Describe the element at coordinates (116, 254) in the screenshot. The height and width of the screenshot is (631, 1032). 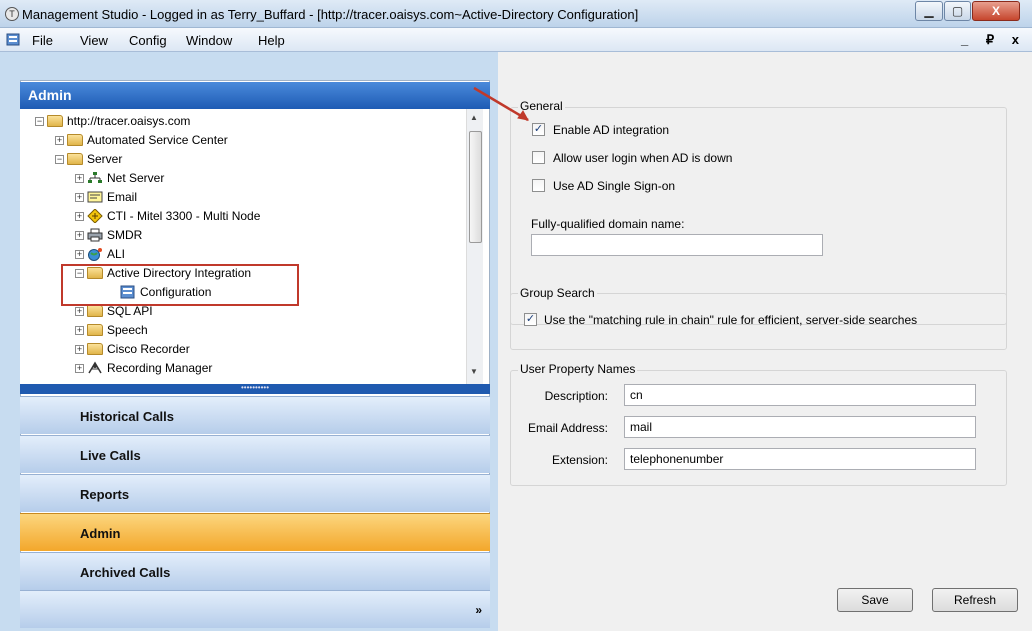
I see `tree-node-label: ALI` at that location.